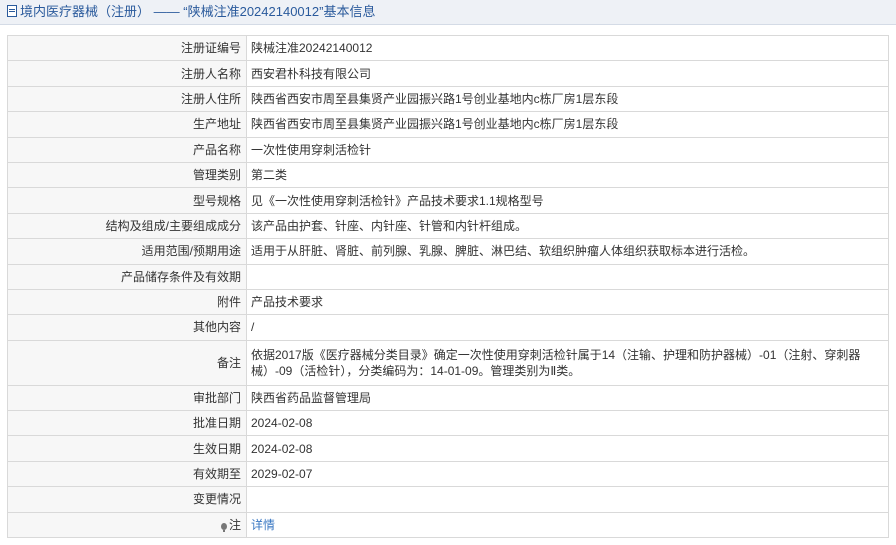 This screenshot has height=545, width=896. Describe the element at coordinates (127, 448) in the screenshot. I see `row-label: 生效日期` at that location.